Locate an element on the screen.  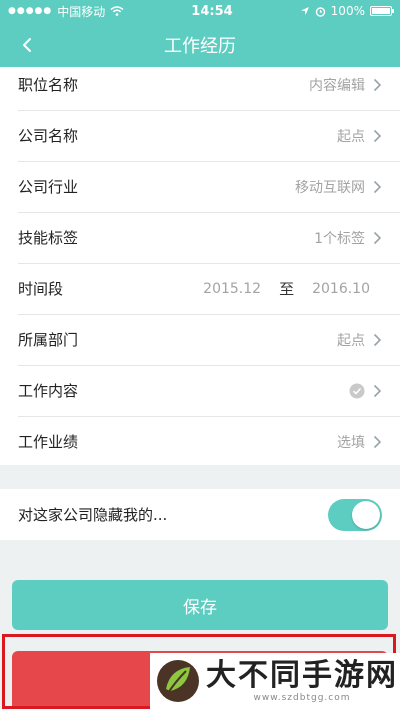
battery-icon is located at coordinates (381, 11).